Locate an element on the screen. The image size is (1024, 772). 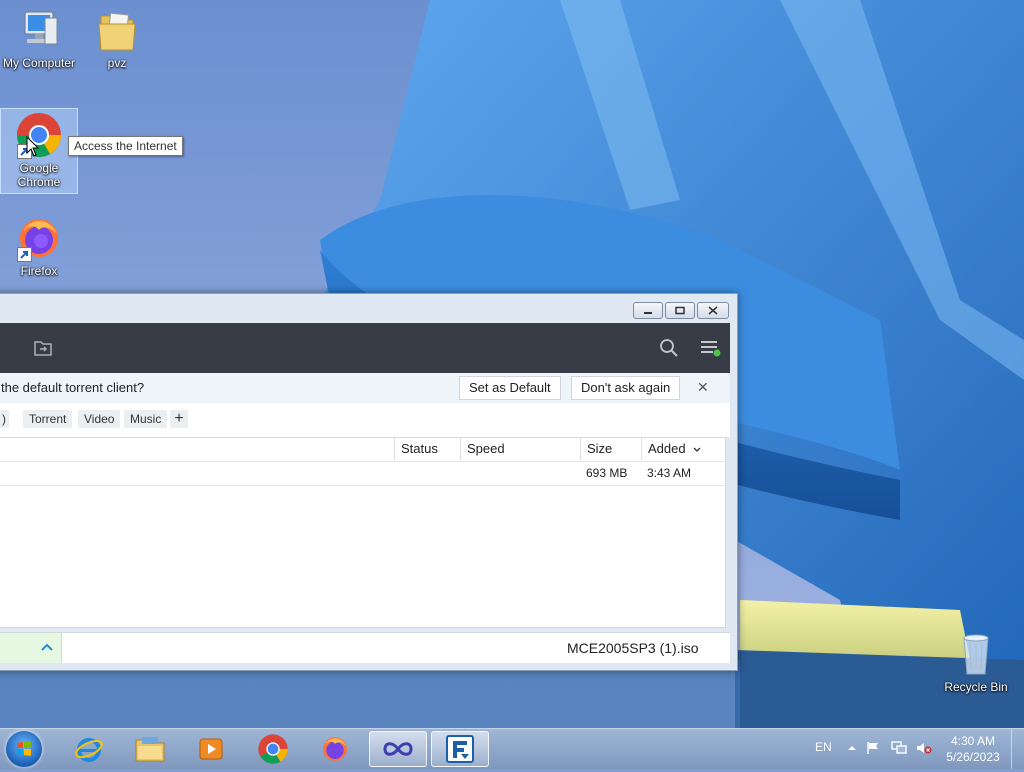
shortcut-arrow-icon is located at coordinates (24, 254).